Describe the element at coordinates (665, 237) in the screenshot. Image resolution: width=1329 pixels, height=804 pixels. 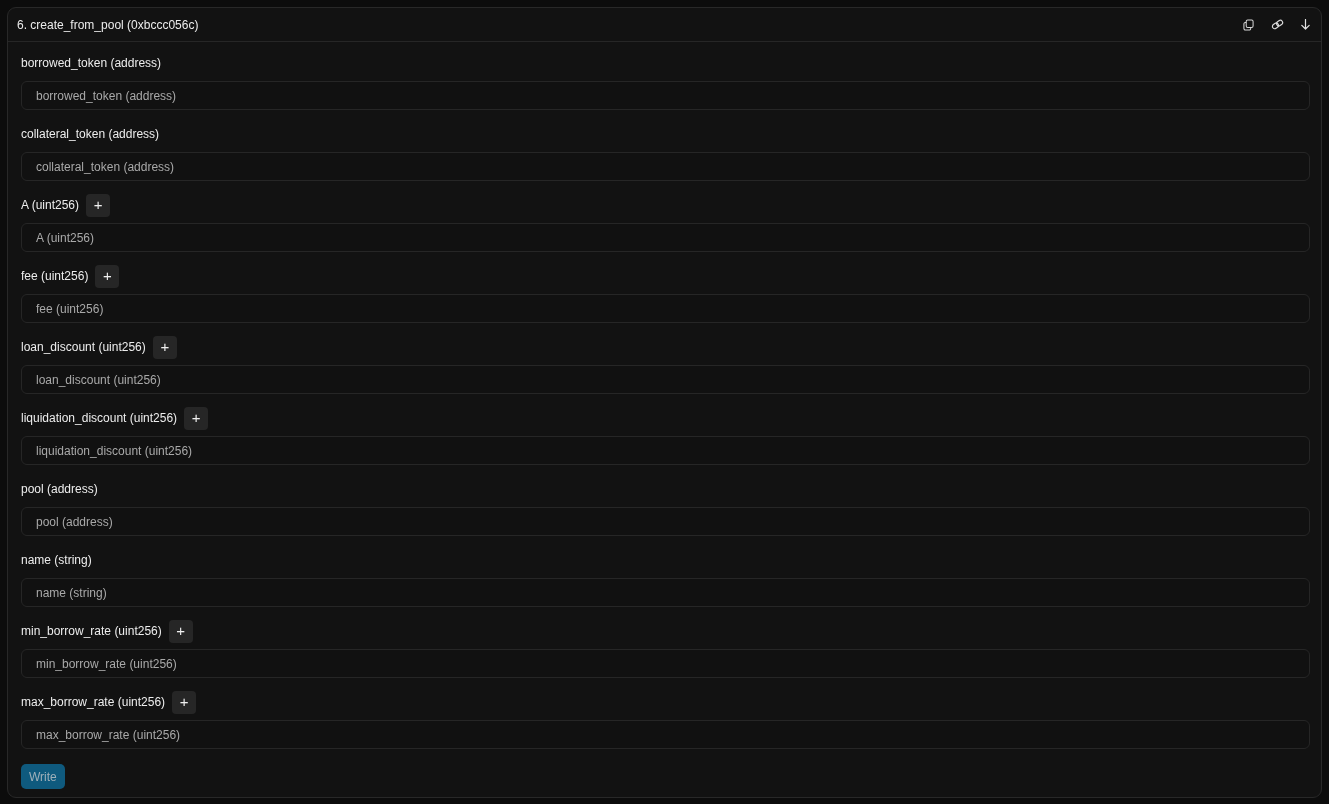
I see `input-field: A (uint256)` at that location.